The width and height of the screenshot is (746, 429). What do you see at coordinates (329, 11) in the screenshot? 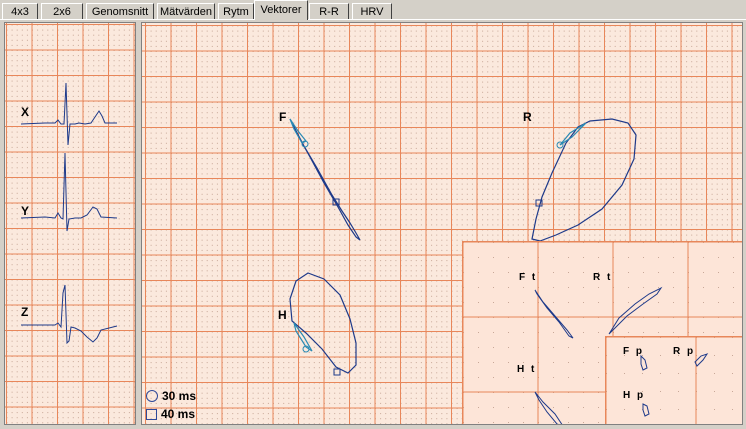
I see `tab-rr: R-R` at bounding box center [329, 11].